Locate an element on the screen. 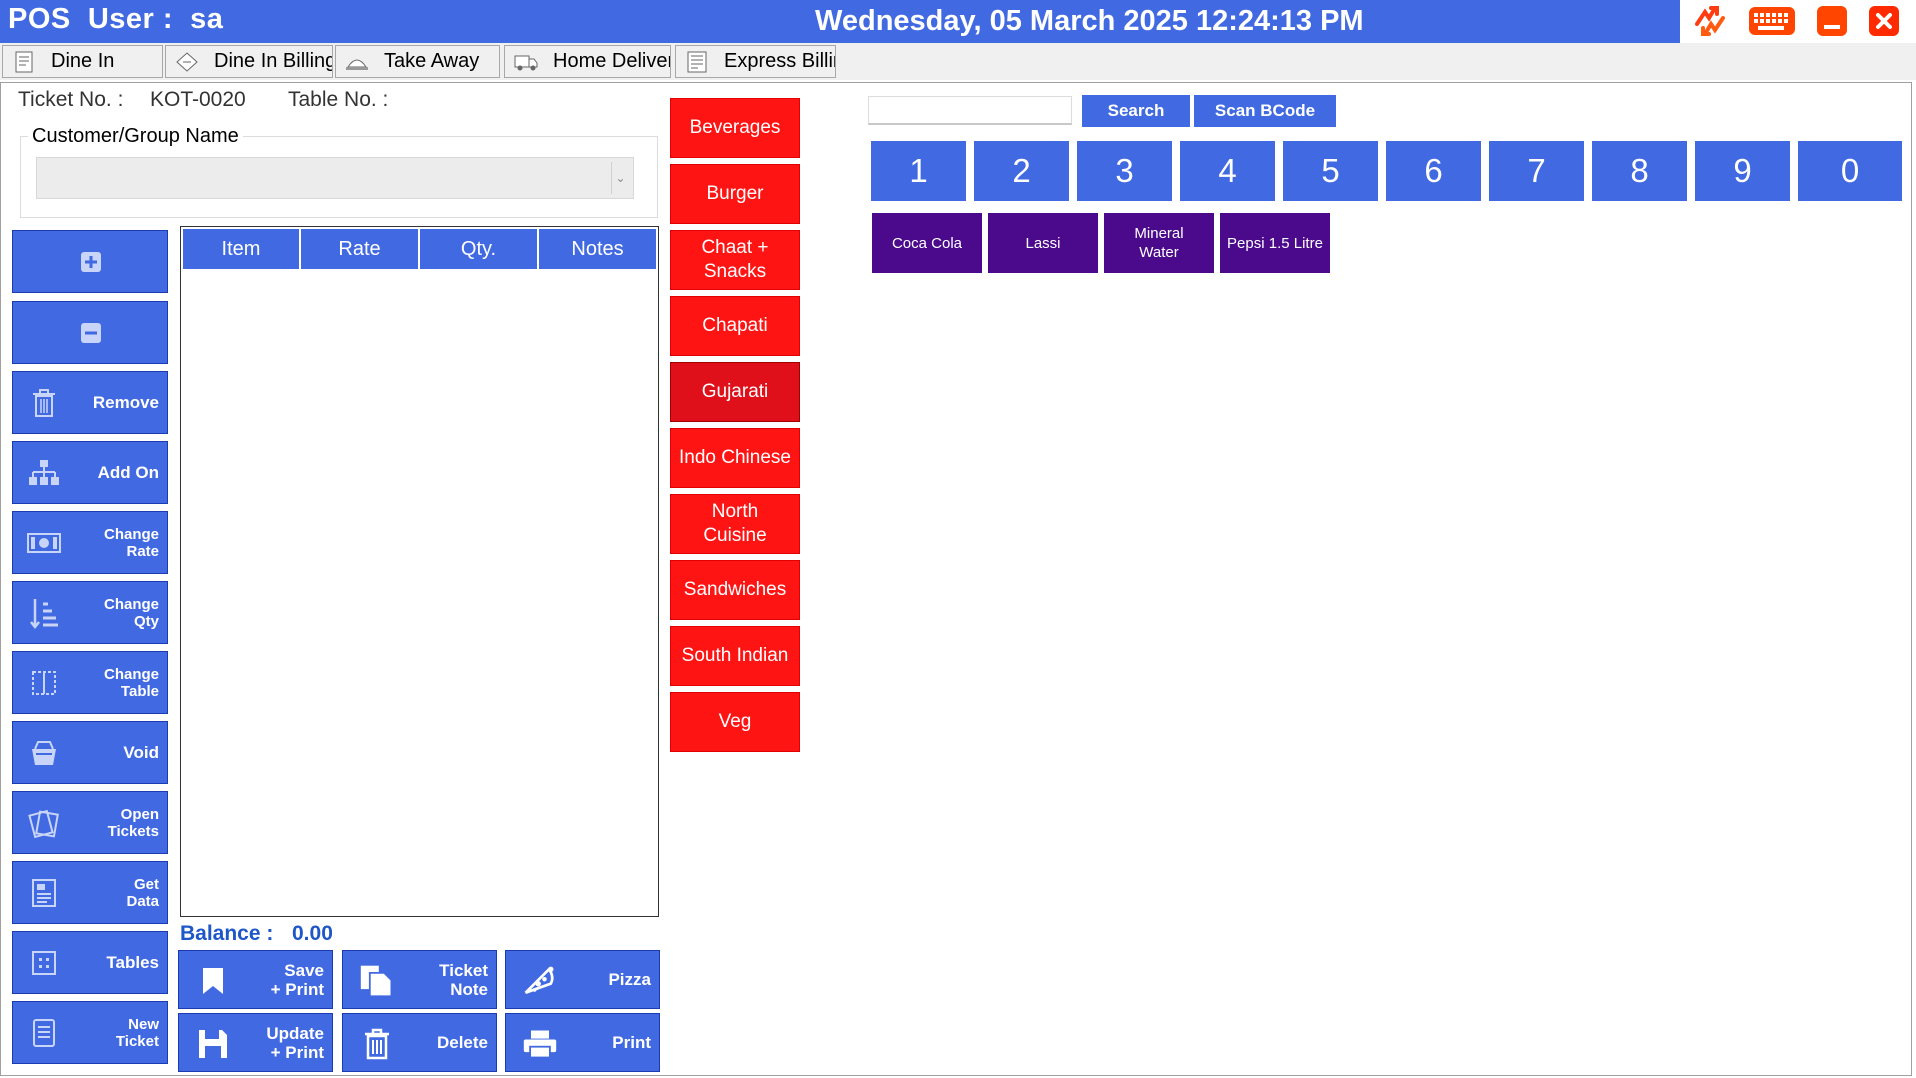  category-indo-chinese: Indo Chinese is located at coordinates (735, 458).